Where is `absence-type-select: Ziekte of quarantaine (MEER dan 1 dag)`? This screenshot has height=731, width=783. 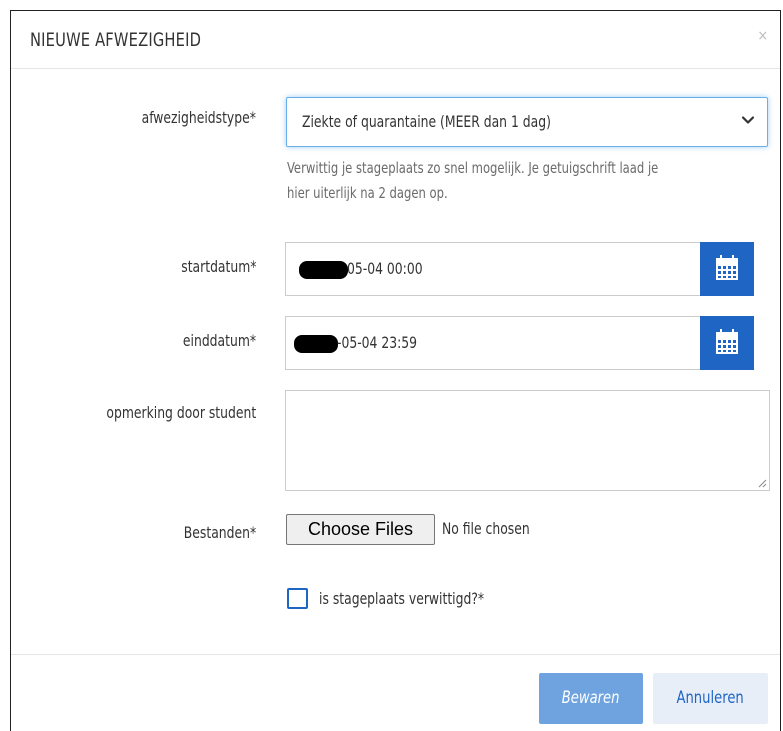 absence-type-select: Ziekte of quarantaine (MEER dan 1 dag) is located at coordinates (527, 122).